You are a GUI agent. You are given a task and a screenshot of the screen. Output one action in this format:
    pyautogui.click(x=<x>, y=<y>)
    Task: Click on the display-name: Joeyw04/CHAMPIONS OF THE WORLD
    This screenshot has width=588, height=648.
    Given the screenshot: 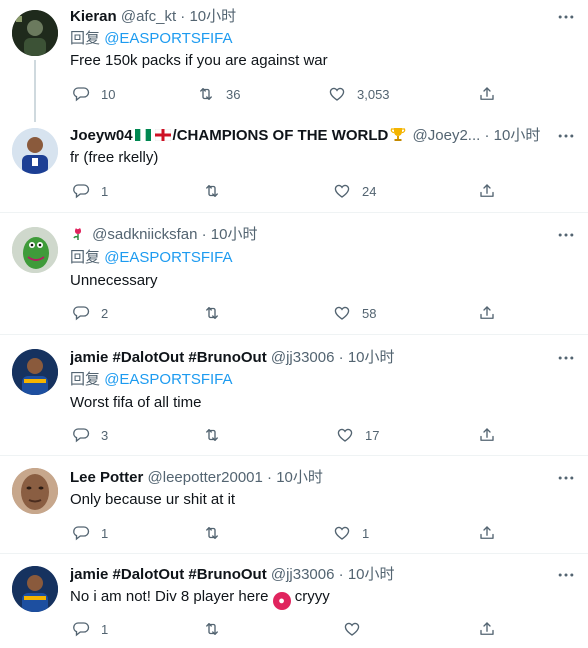 What is the action you would take?
    pyautogui.click(x=239, y=135)
    